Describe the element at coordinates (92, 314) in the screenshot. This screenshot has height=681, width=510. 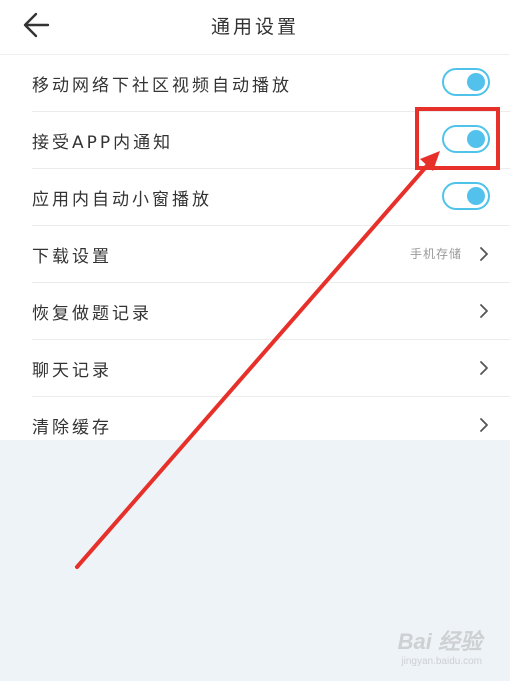
I see `setting-label: 恢复做题记录` at that location.